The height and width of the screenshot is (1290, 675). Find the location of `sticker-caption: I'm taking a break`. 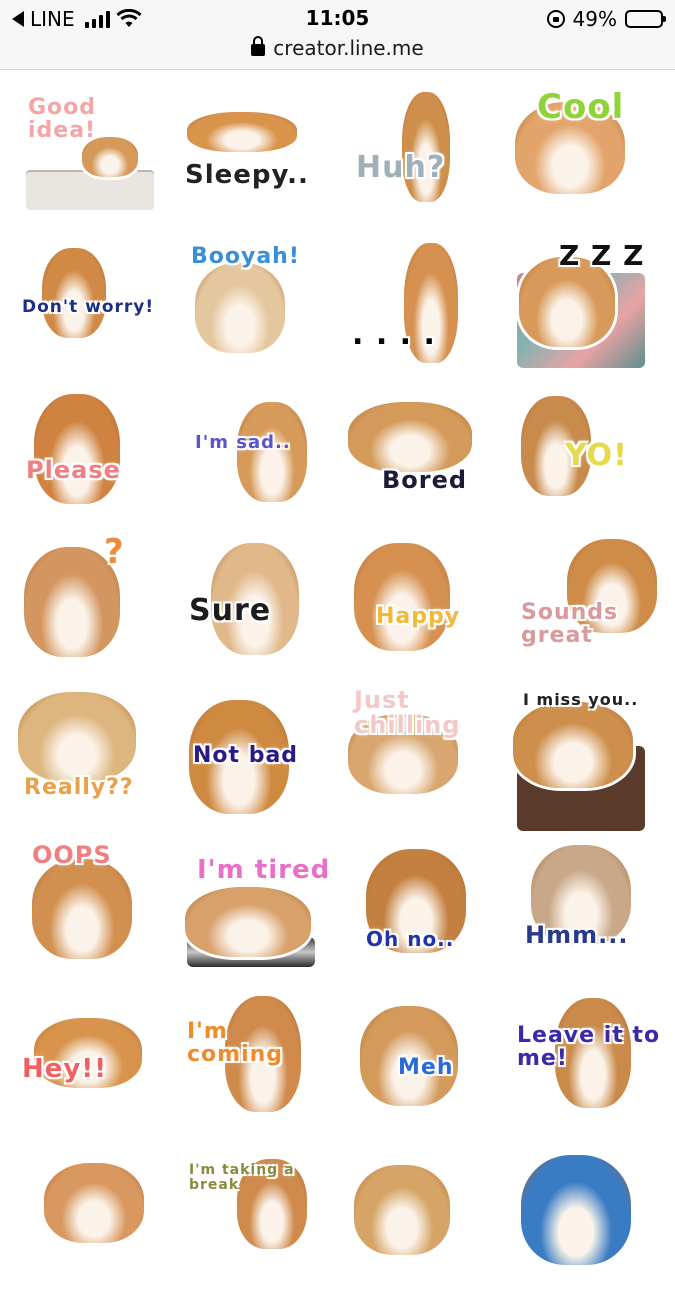

sticker-caption: I'm taking a break is located at coordinates (242, 1177).